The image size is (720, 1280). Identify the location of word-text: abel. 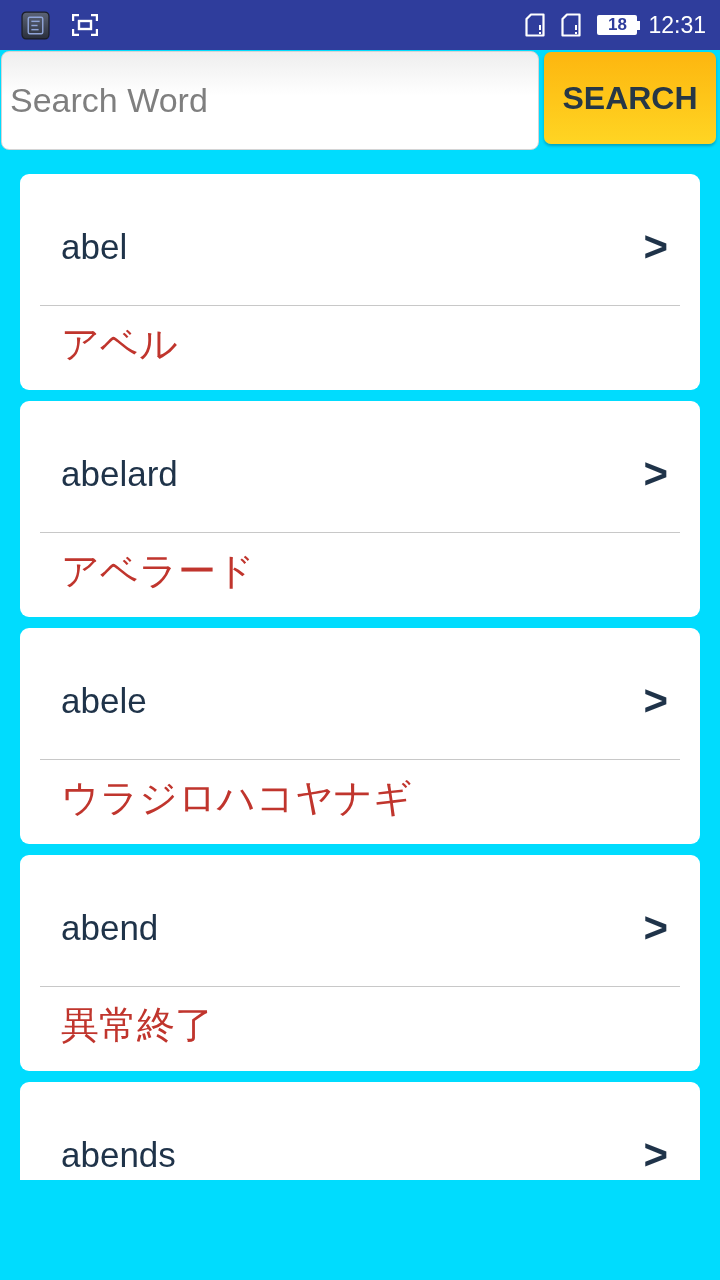
(94, 247).